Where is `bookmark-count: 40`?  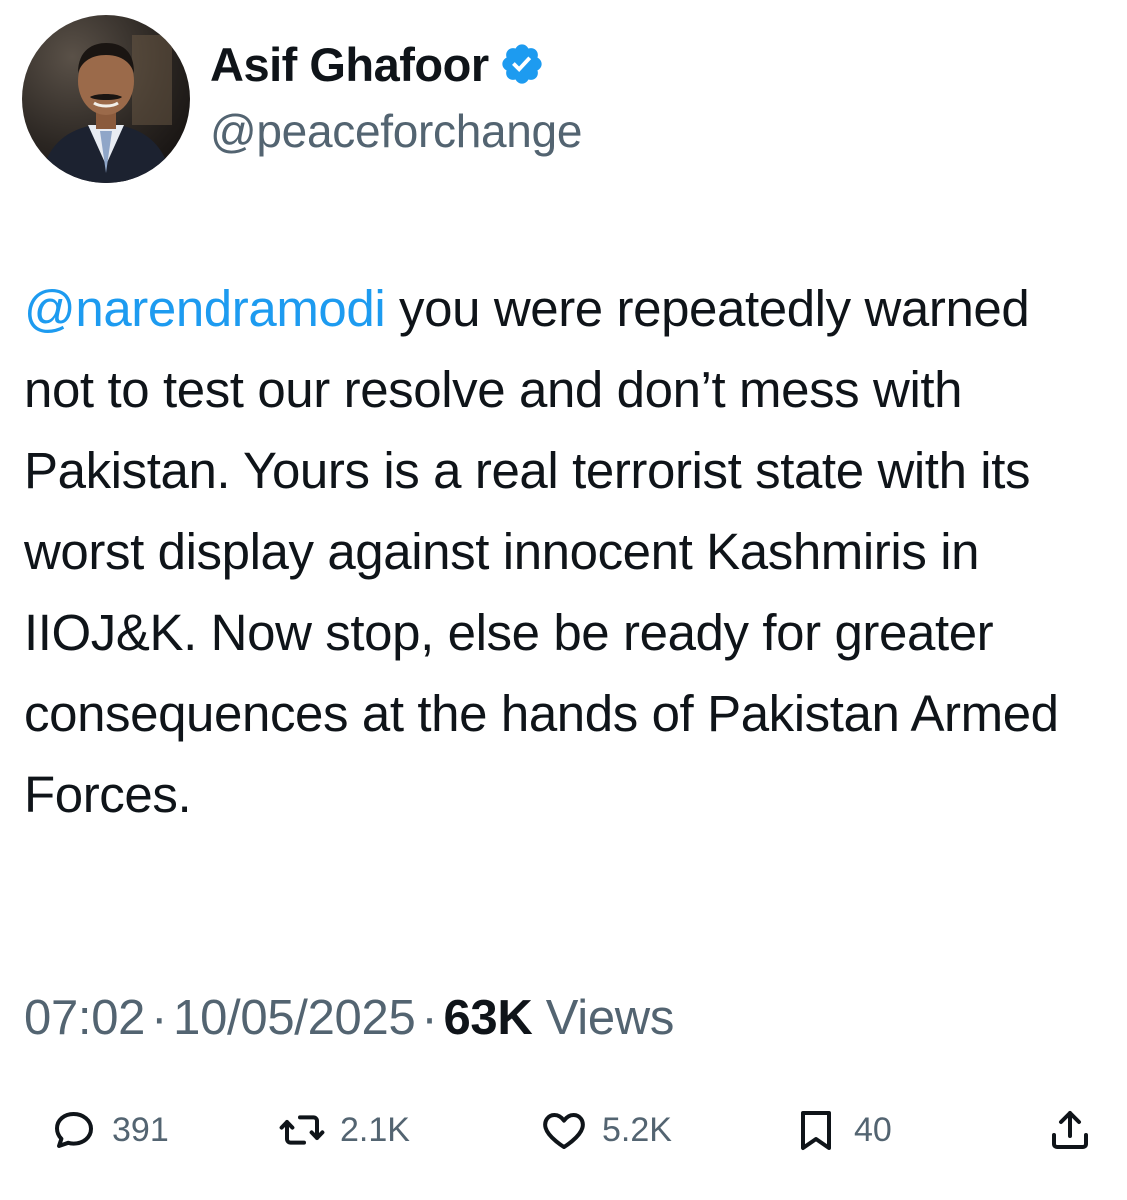
bookmark-count: 40 is located at coordinates (873, 1129).